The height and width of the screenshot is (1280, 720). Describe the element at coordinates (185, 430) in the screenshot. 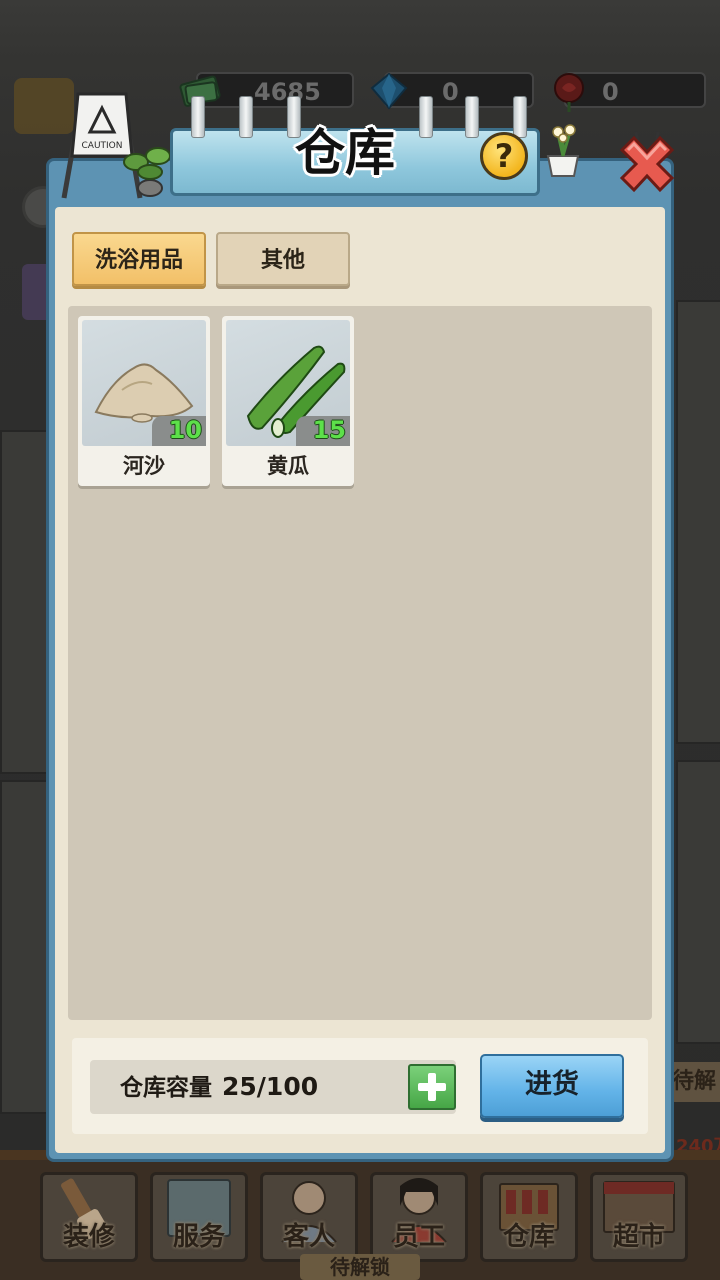

I see `item-quantity: 10` at that location.